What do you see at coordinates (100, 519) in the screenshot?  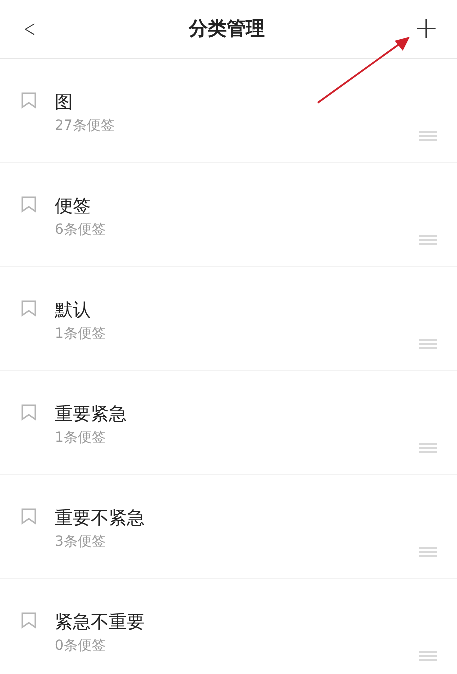 I see `category-name: 重要不紧急` at bounding box center [100, 519].